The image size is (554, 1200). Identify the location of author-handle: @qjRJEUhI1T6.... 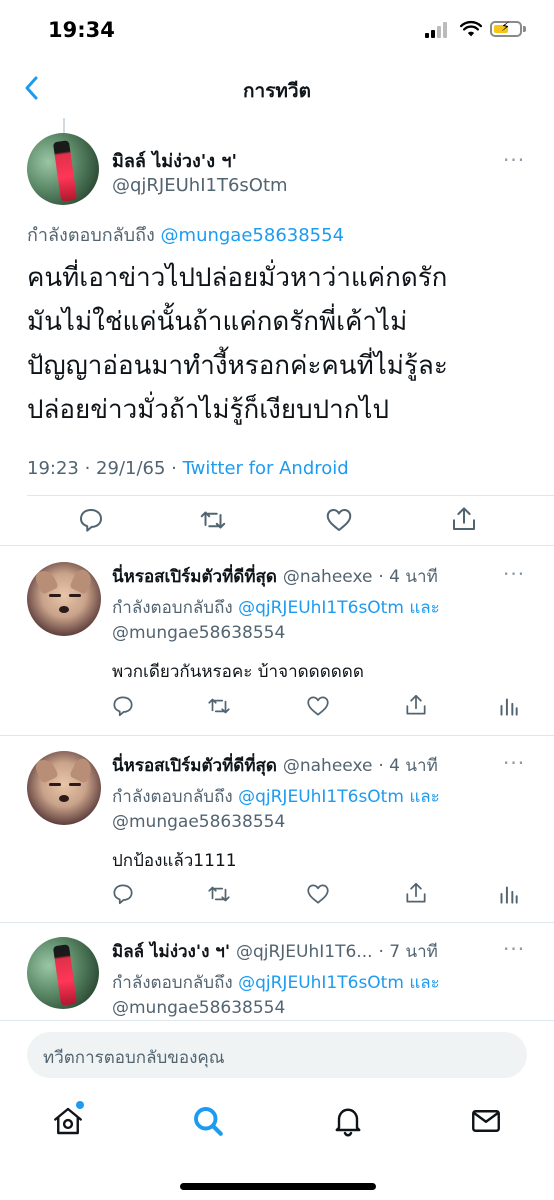
(304, 952).